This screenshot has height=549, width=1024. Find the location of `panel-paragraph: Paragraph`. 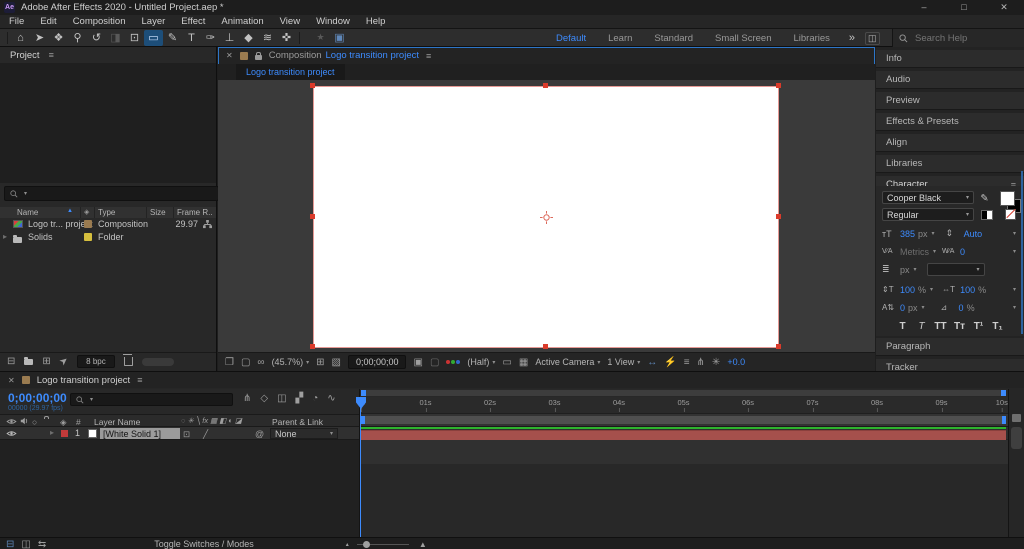

panel-paragraph: Paragraph is located at coordinates (950, 347).